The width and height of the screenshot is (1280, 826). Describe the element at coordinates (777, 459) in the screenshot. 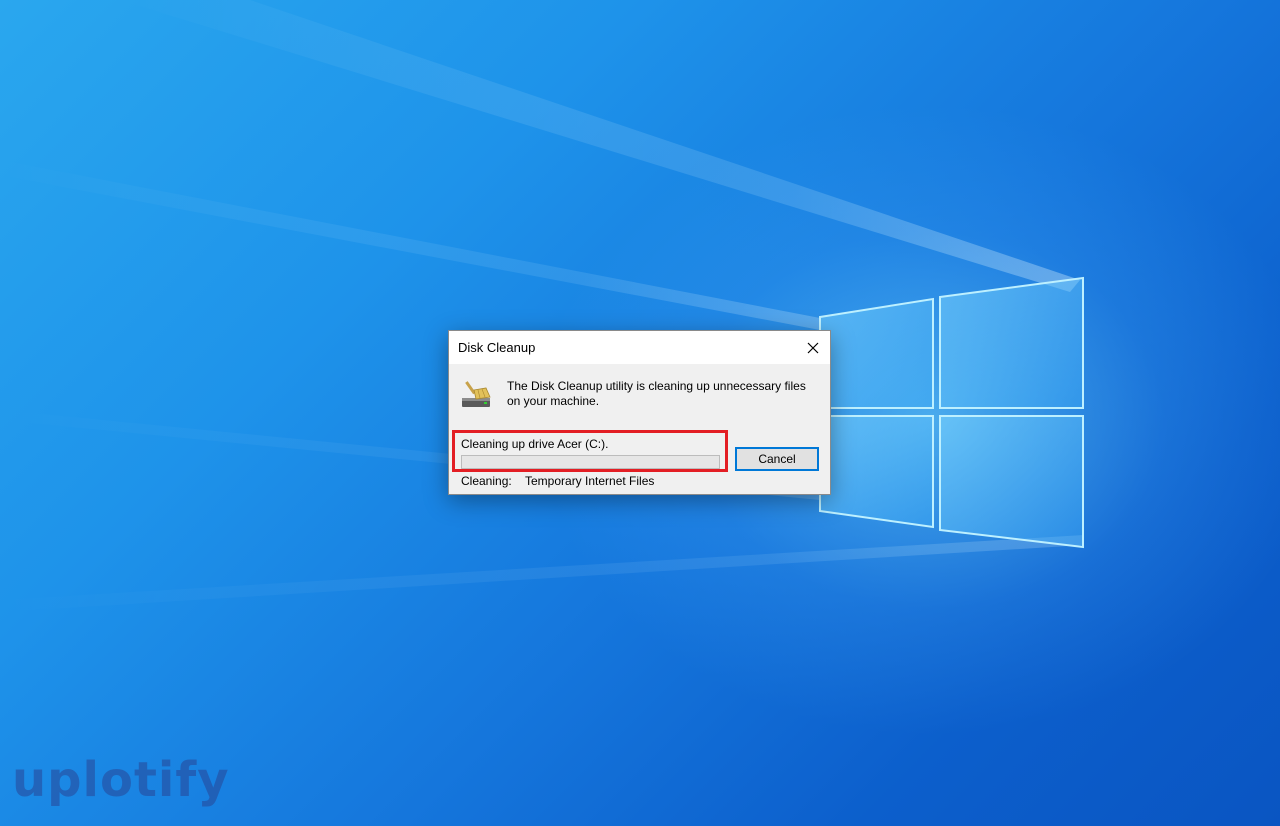

I see `cancel-button: Cancel` at that location.